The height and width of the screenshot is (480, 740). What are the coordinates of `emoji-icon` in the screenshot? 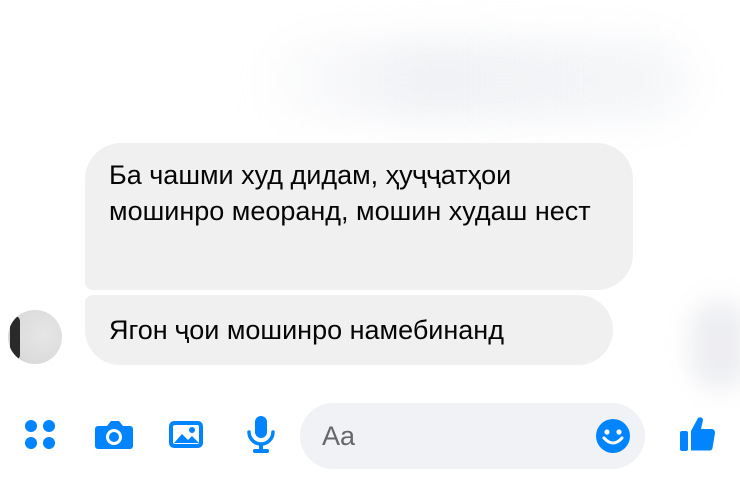 It's located at (613, 436).